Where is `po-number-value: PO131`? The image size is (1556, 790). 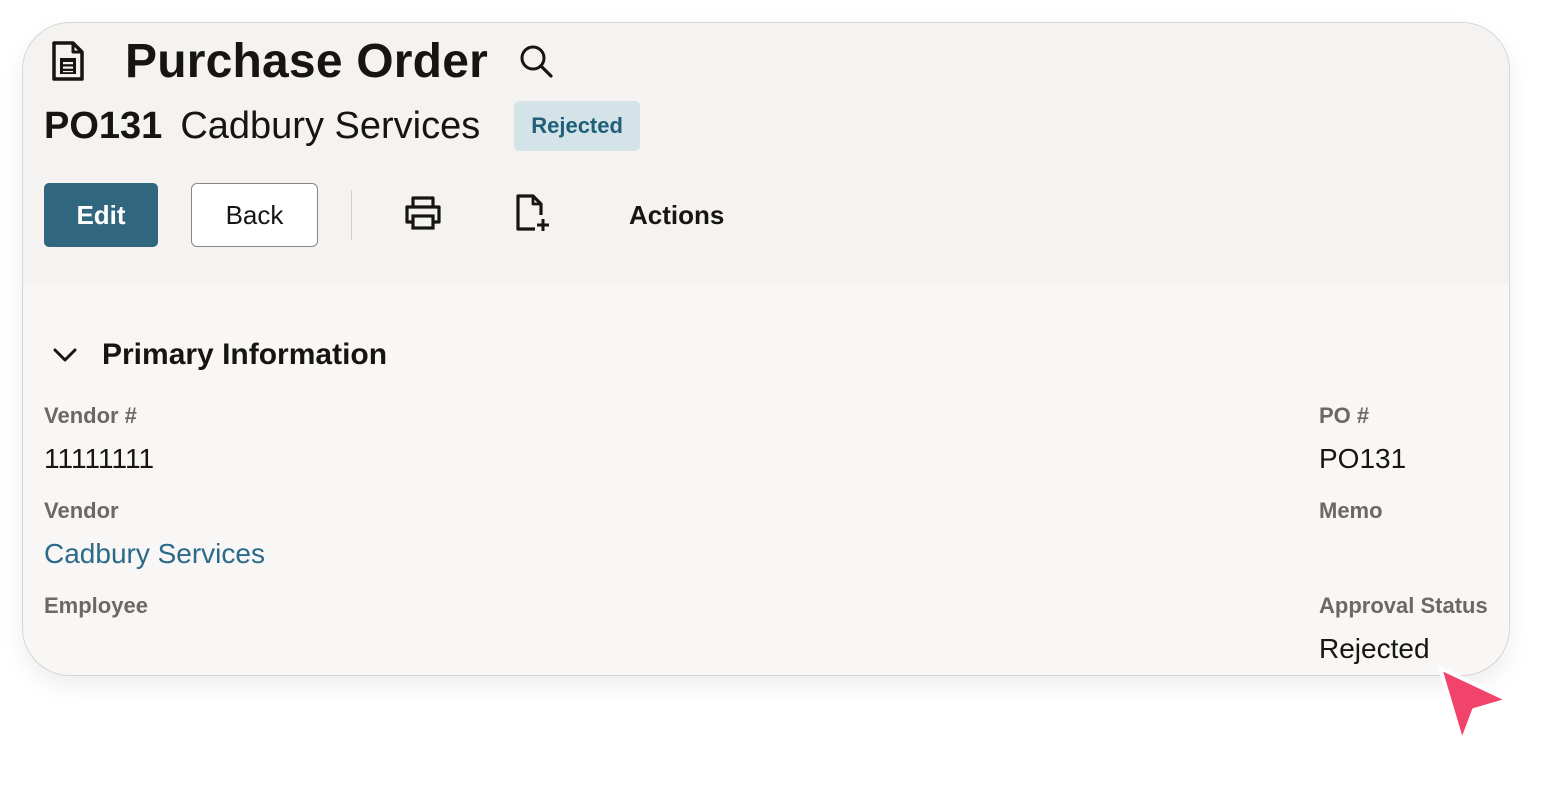
po-number-value: PO131 is located at coordinates (1363, 458).